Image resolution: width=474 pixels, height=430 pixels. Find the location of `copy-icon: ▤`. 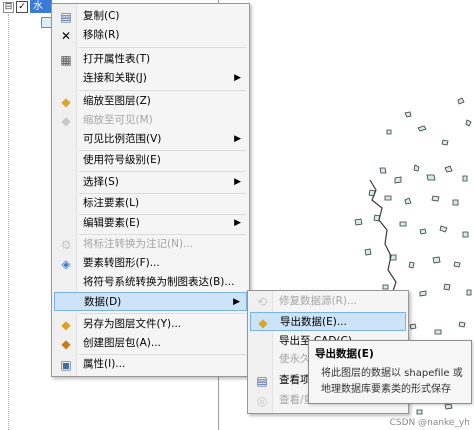

copy-icon: ▤ is located at coordinates (66, 16).